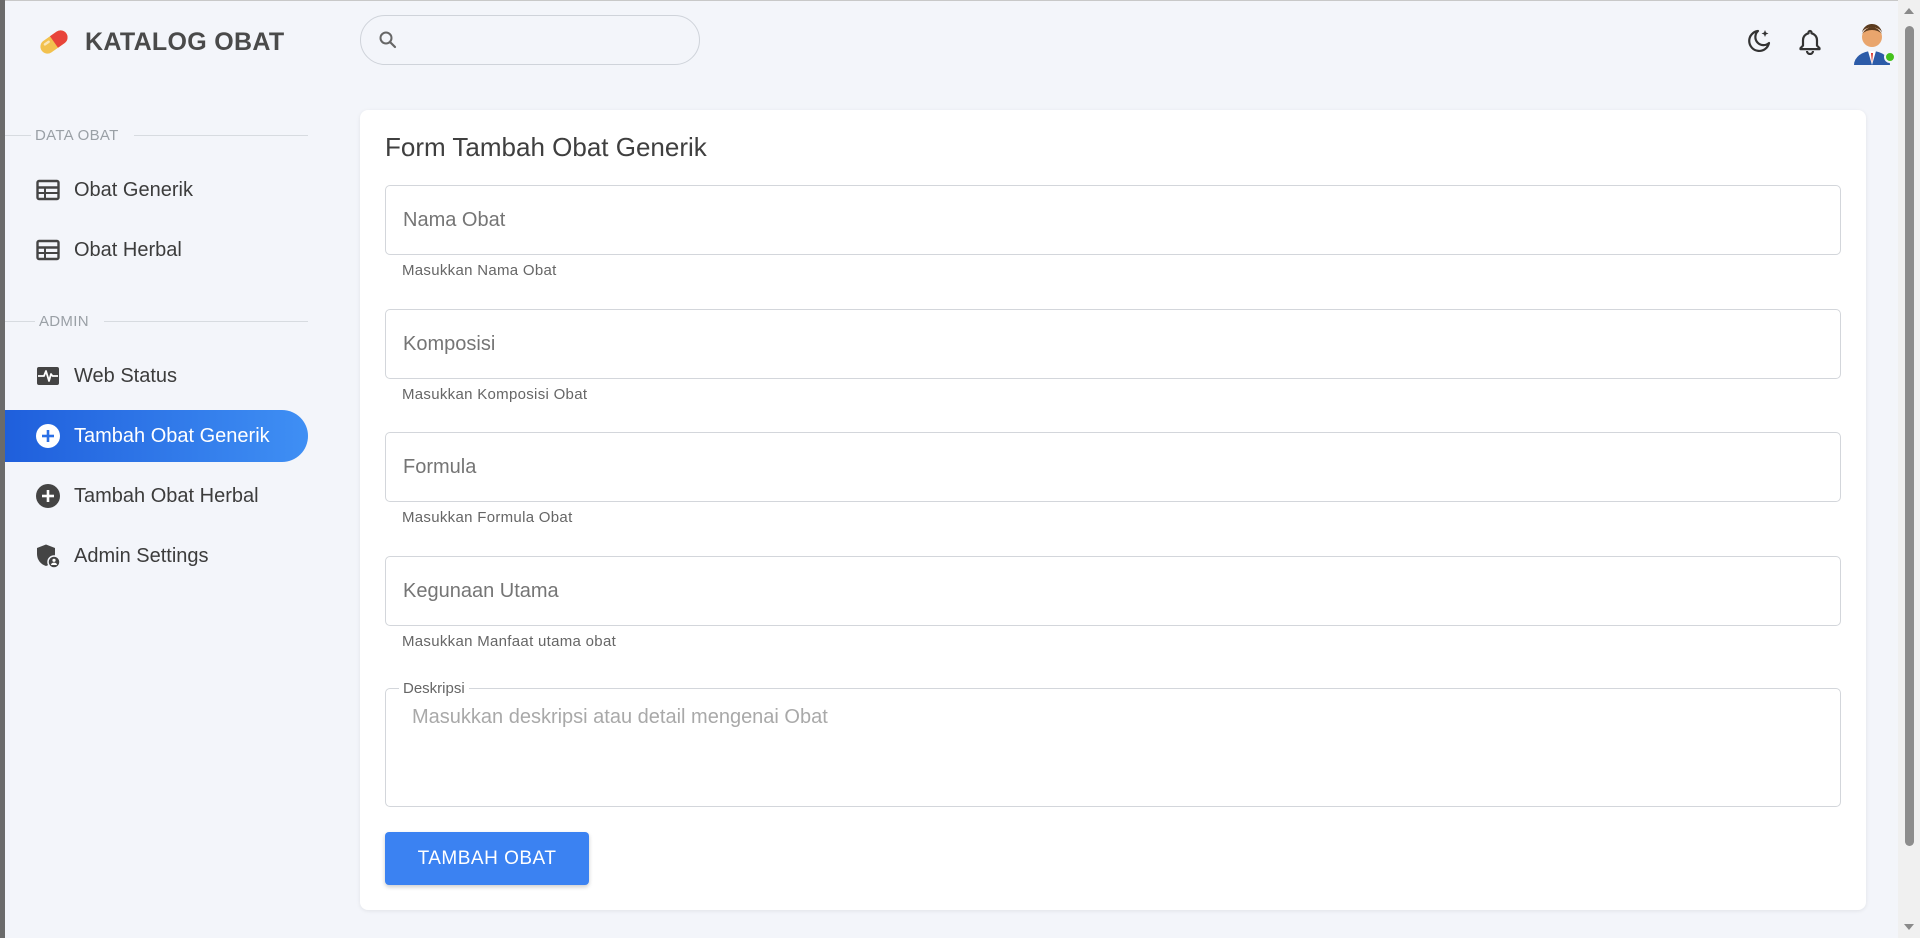 This screenshot has width=1920, height=938. I want to click on kegunaan-utama-helper: Masukkan Manfaat utama obat, so click(509, 641).